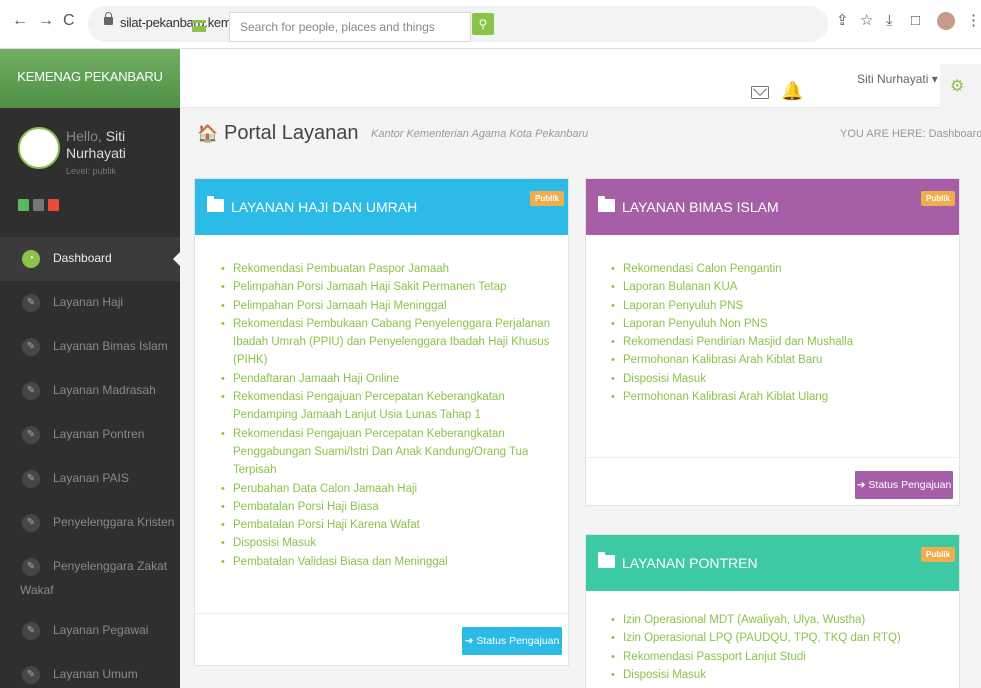 This screenshot has height=688, width=981. Describe the element at coordinates (90, 435) in the screenshot. I see `sidebar-item-pontren: ✎ Layanan Pontren` at that location.